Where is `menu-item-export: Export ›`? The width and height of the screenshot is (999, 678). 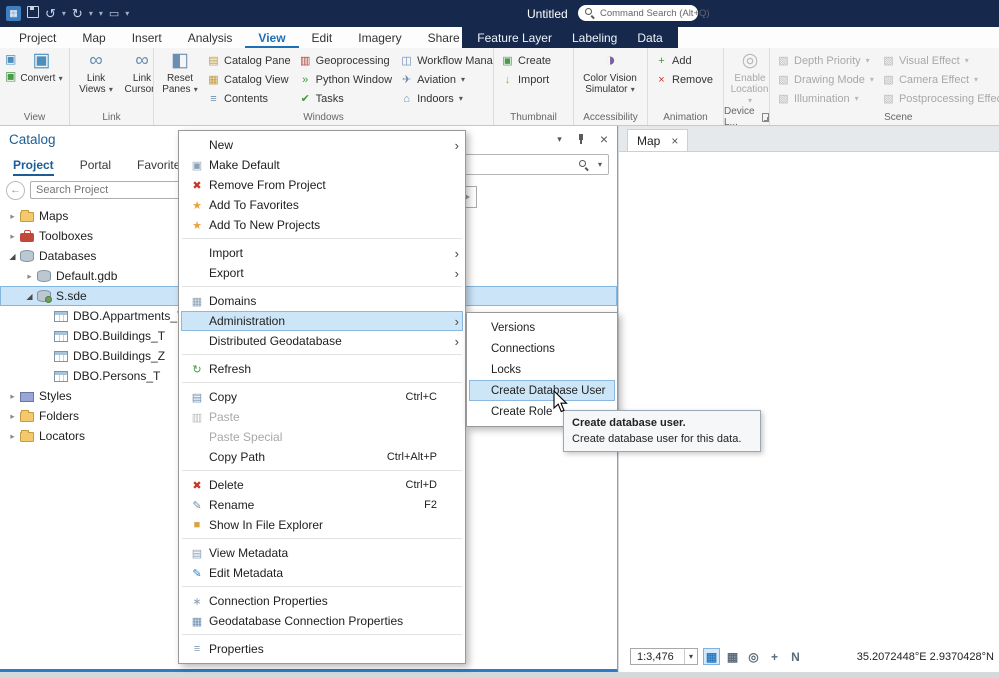 menu-item-export: Export › is located at coordinates (322, 273).